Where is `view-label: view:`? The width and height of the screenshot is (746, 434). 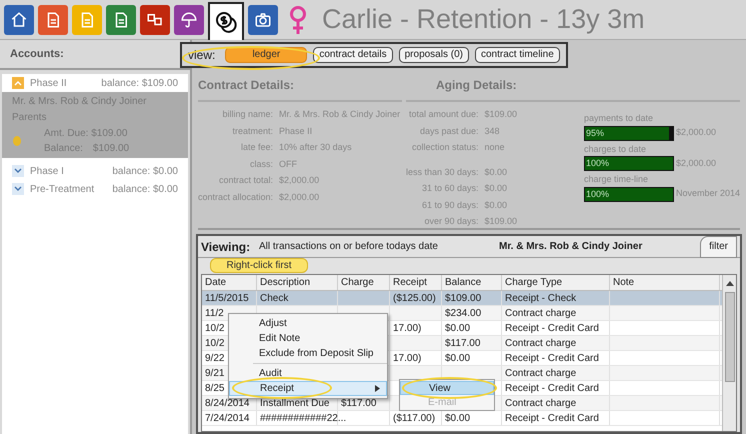
view-label: view: is located at coordinates (202, 55).